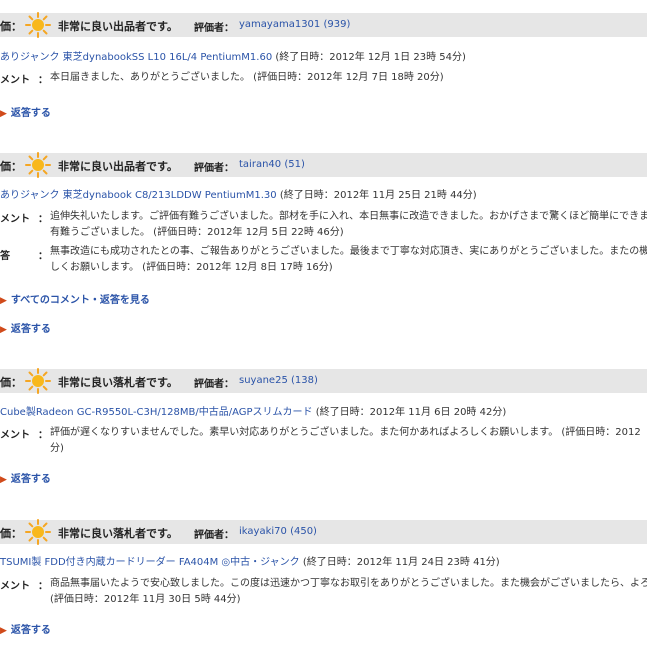 The width and height of the screenshot is (647, 647). I want to click on end-time: (終了日時：2012年 12月 1日 23時 54分), so click(370, 57).